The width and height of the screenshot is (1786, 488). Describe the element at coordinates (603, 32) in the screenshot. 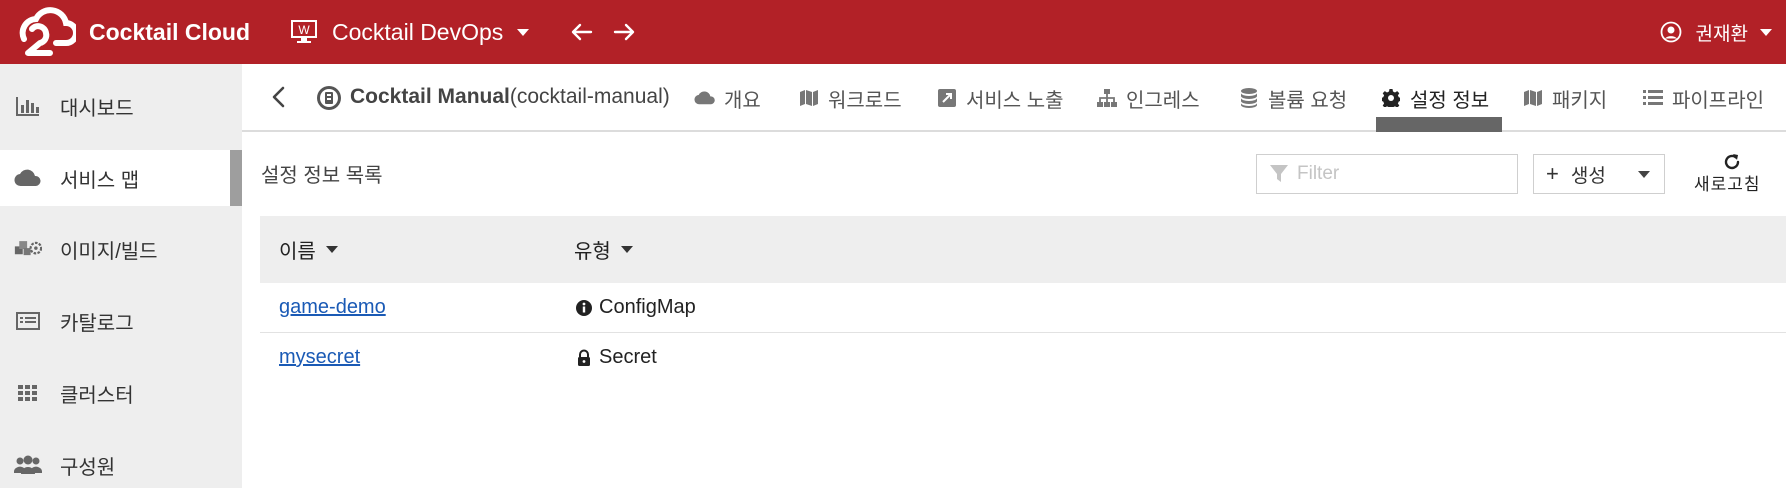

I see `history-navigation` at that location.